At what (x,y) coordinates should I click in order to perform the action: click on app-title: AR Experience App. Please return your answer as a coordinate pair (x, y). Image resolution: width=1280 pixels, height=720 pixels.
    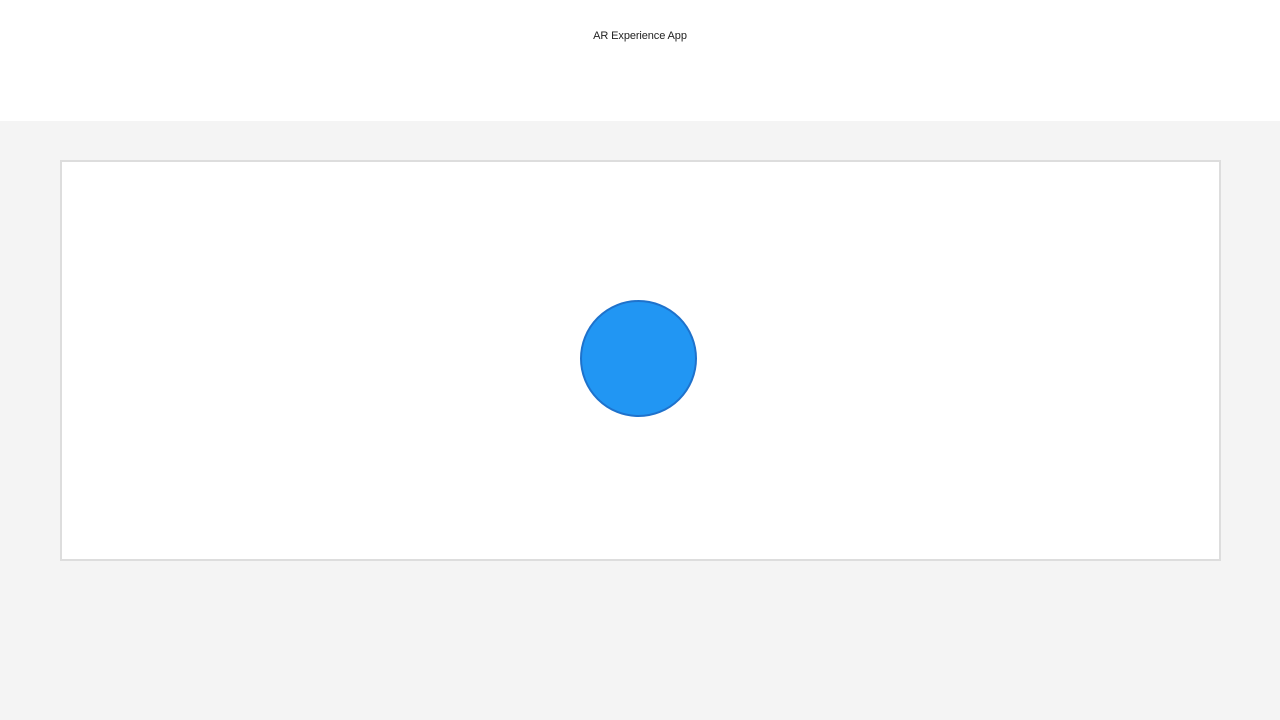
    Looking at the image, I should click on (640, 36).